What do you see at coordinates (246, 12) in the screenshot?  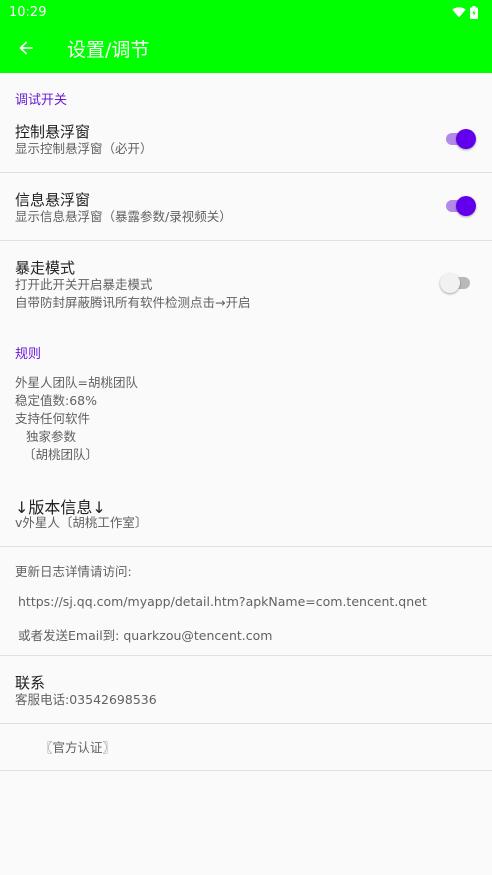 I see `status-bar: 10:29` at bounding box center [246, 12].